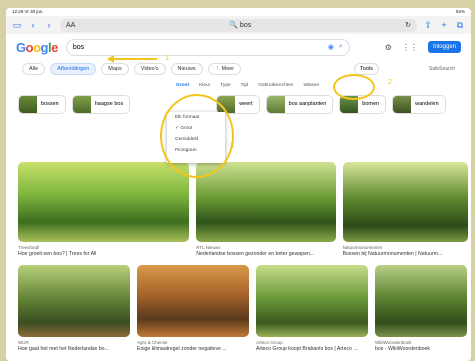 The width and height of the screenshot is (475, 361). Describe the element at coordinates (225, 85) in the screenshot. I see `filter-type: Type` at that location.